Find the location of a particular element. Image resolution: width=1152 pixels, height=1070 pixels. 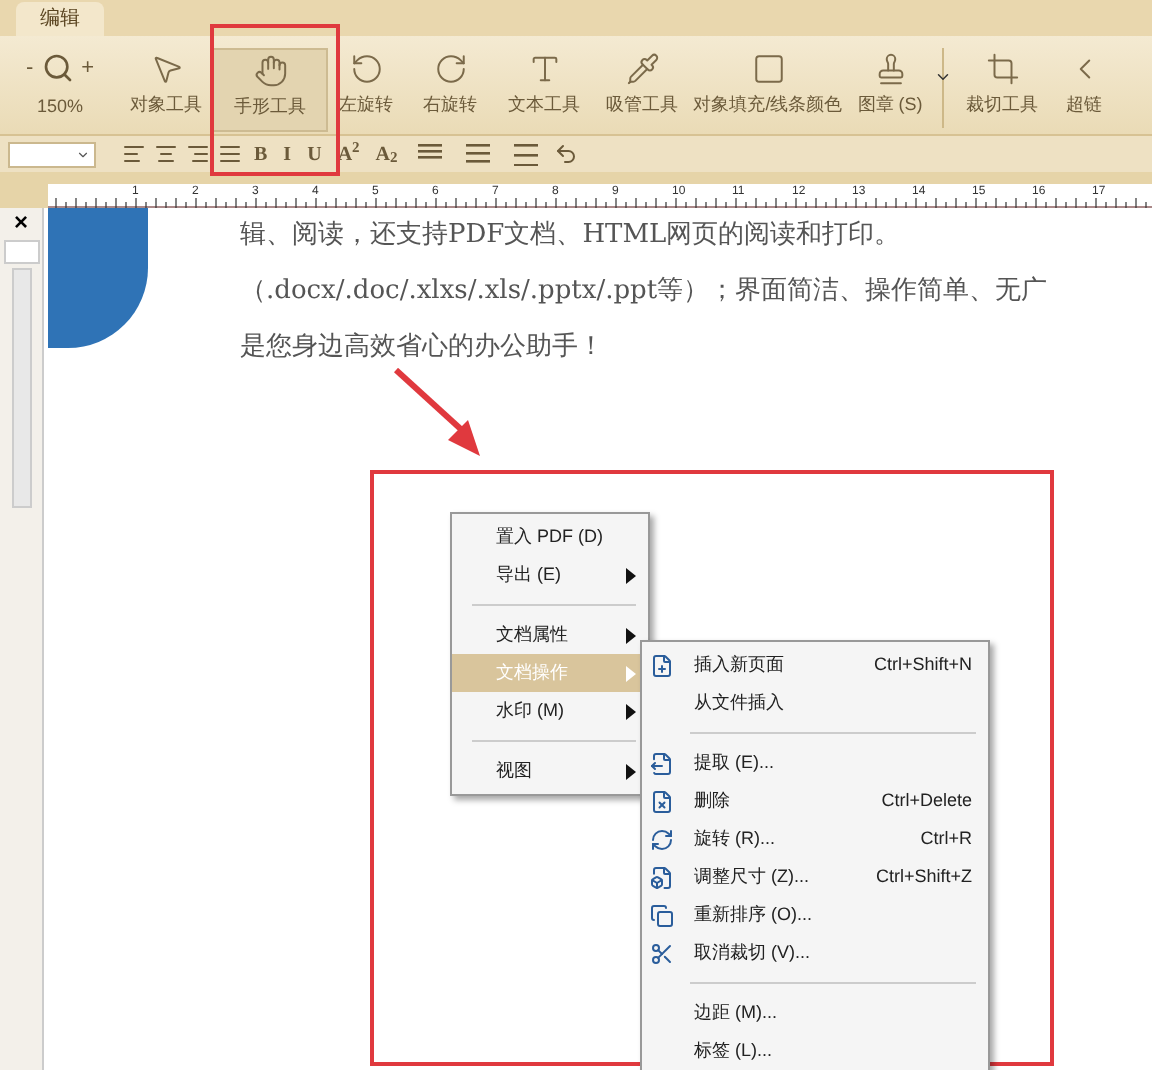

search-icon is located at coordinates (57, 68).